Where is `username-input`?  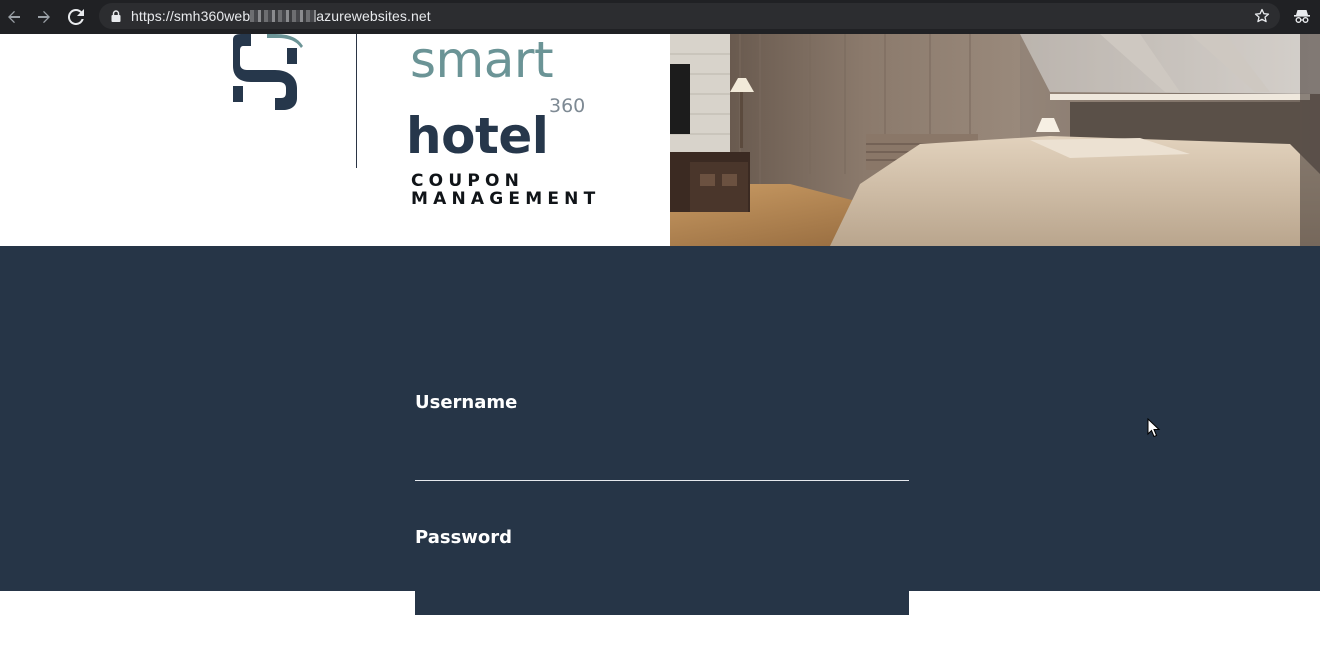
username-input is located at coordinates (662, 460).